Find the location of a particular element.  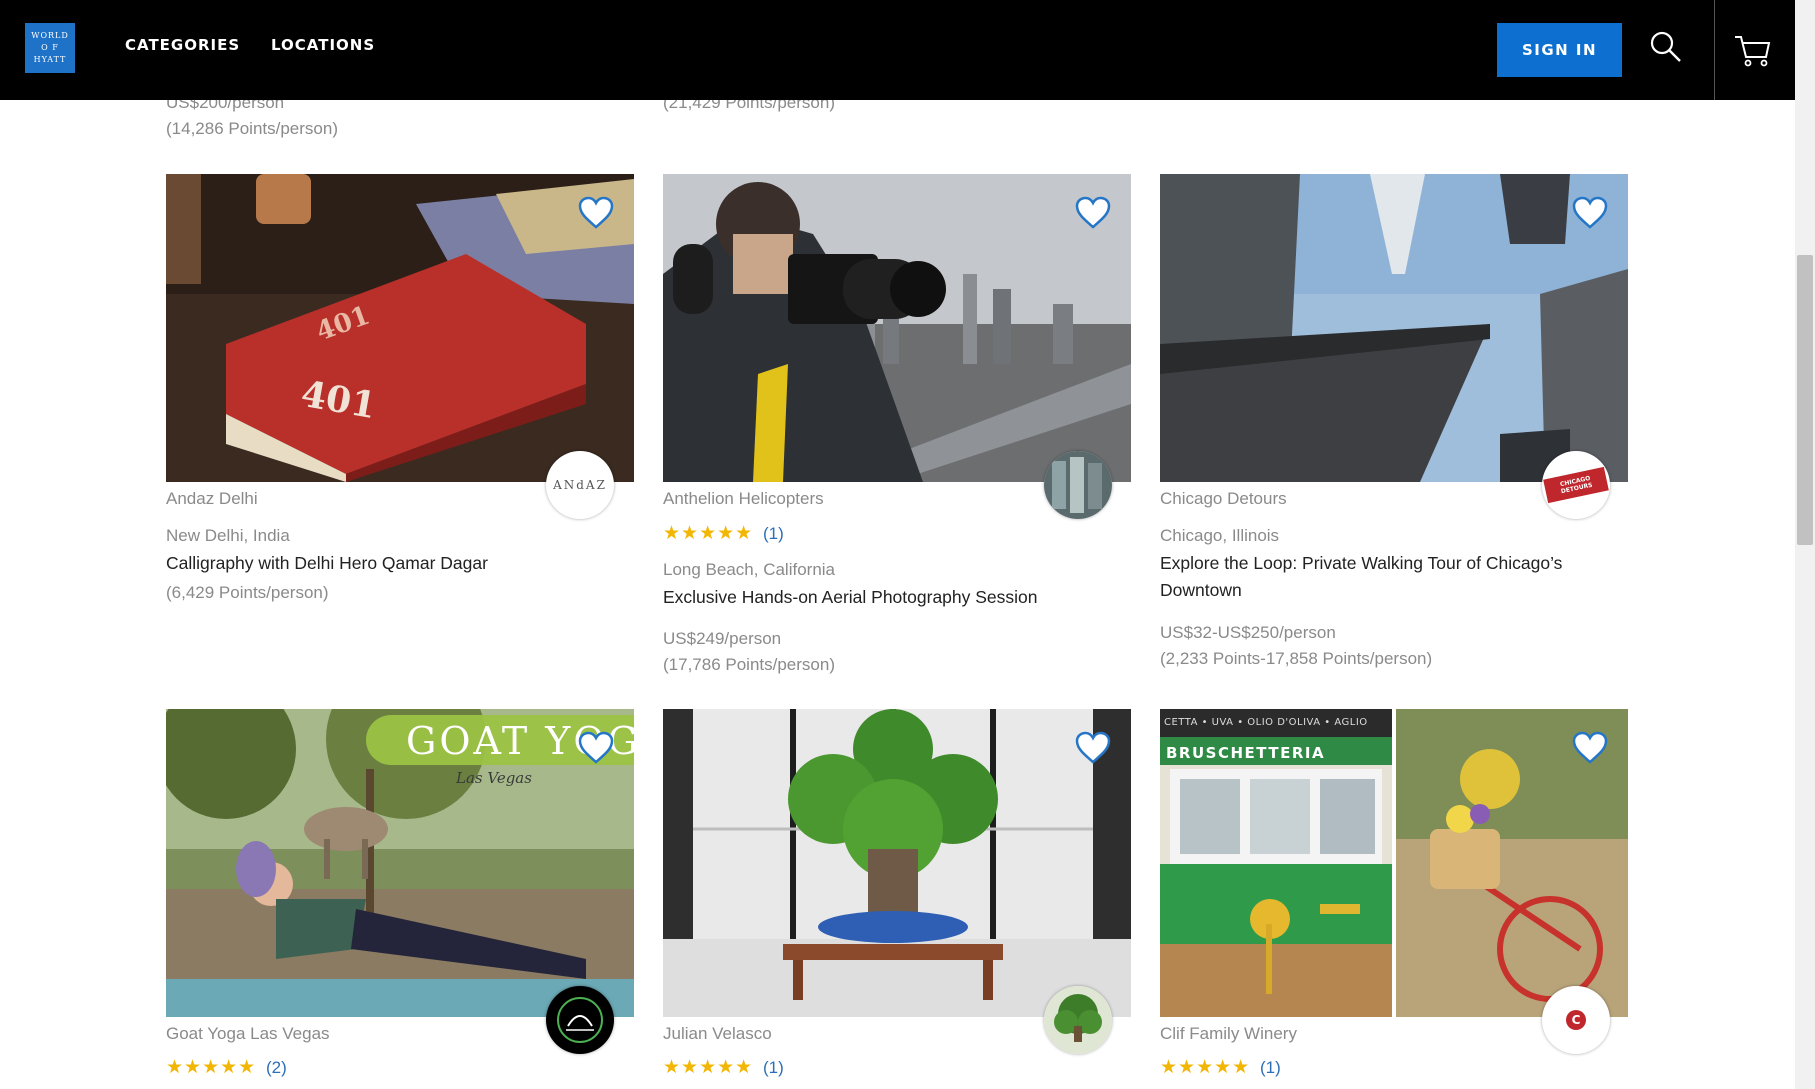

card-location: Chicago, Illinois is located at coordinates (1220, 535).